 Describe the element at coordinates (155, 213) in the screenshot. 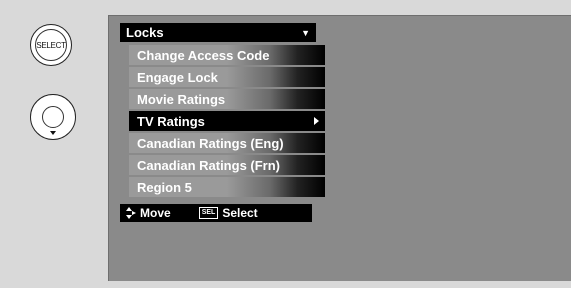

I see `help-move-label: Move` at that location.